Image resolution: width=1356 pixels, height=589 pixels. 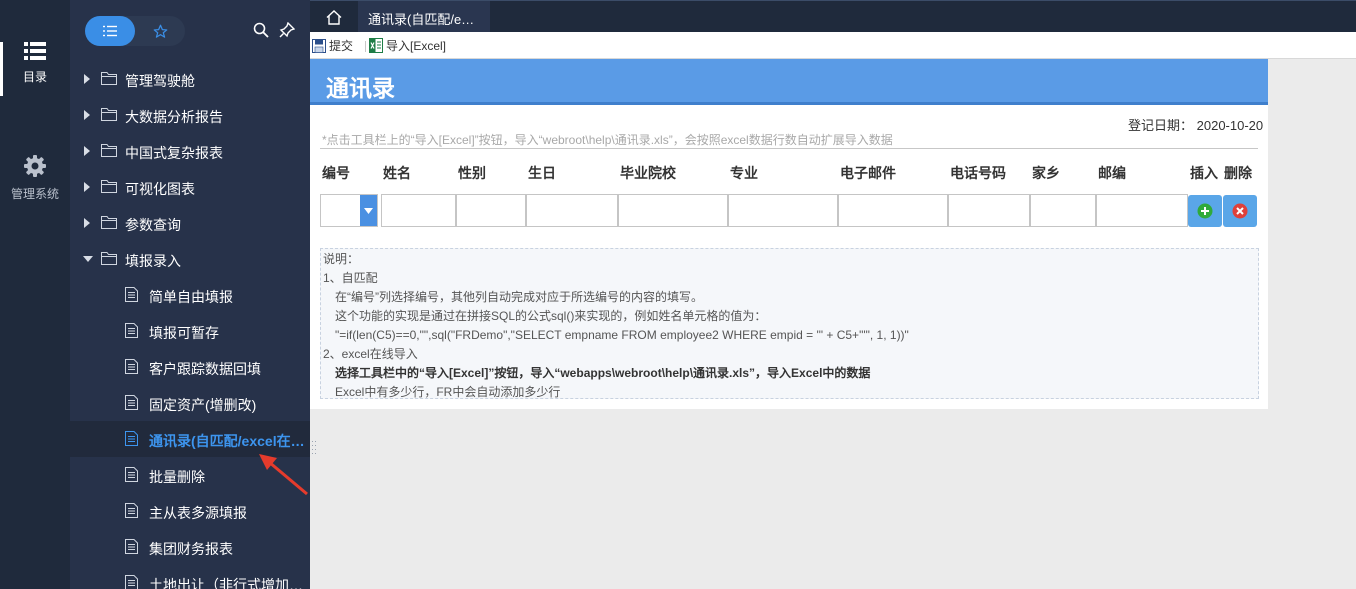 What do you see at coordinates (190, 511) in the screenshot?
I see `tree-item-master-detail: 主从表多源填报` at bounding box center [190, 511].